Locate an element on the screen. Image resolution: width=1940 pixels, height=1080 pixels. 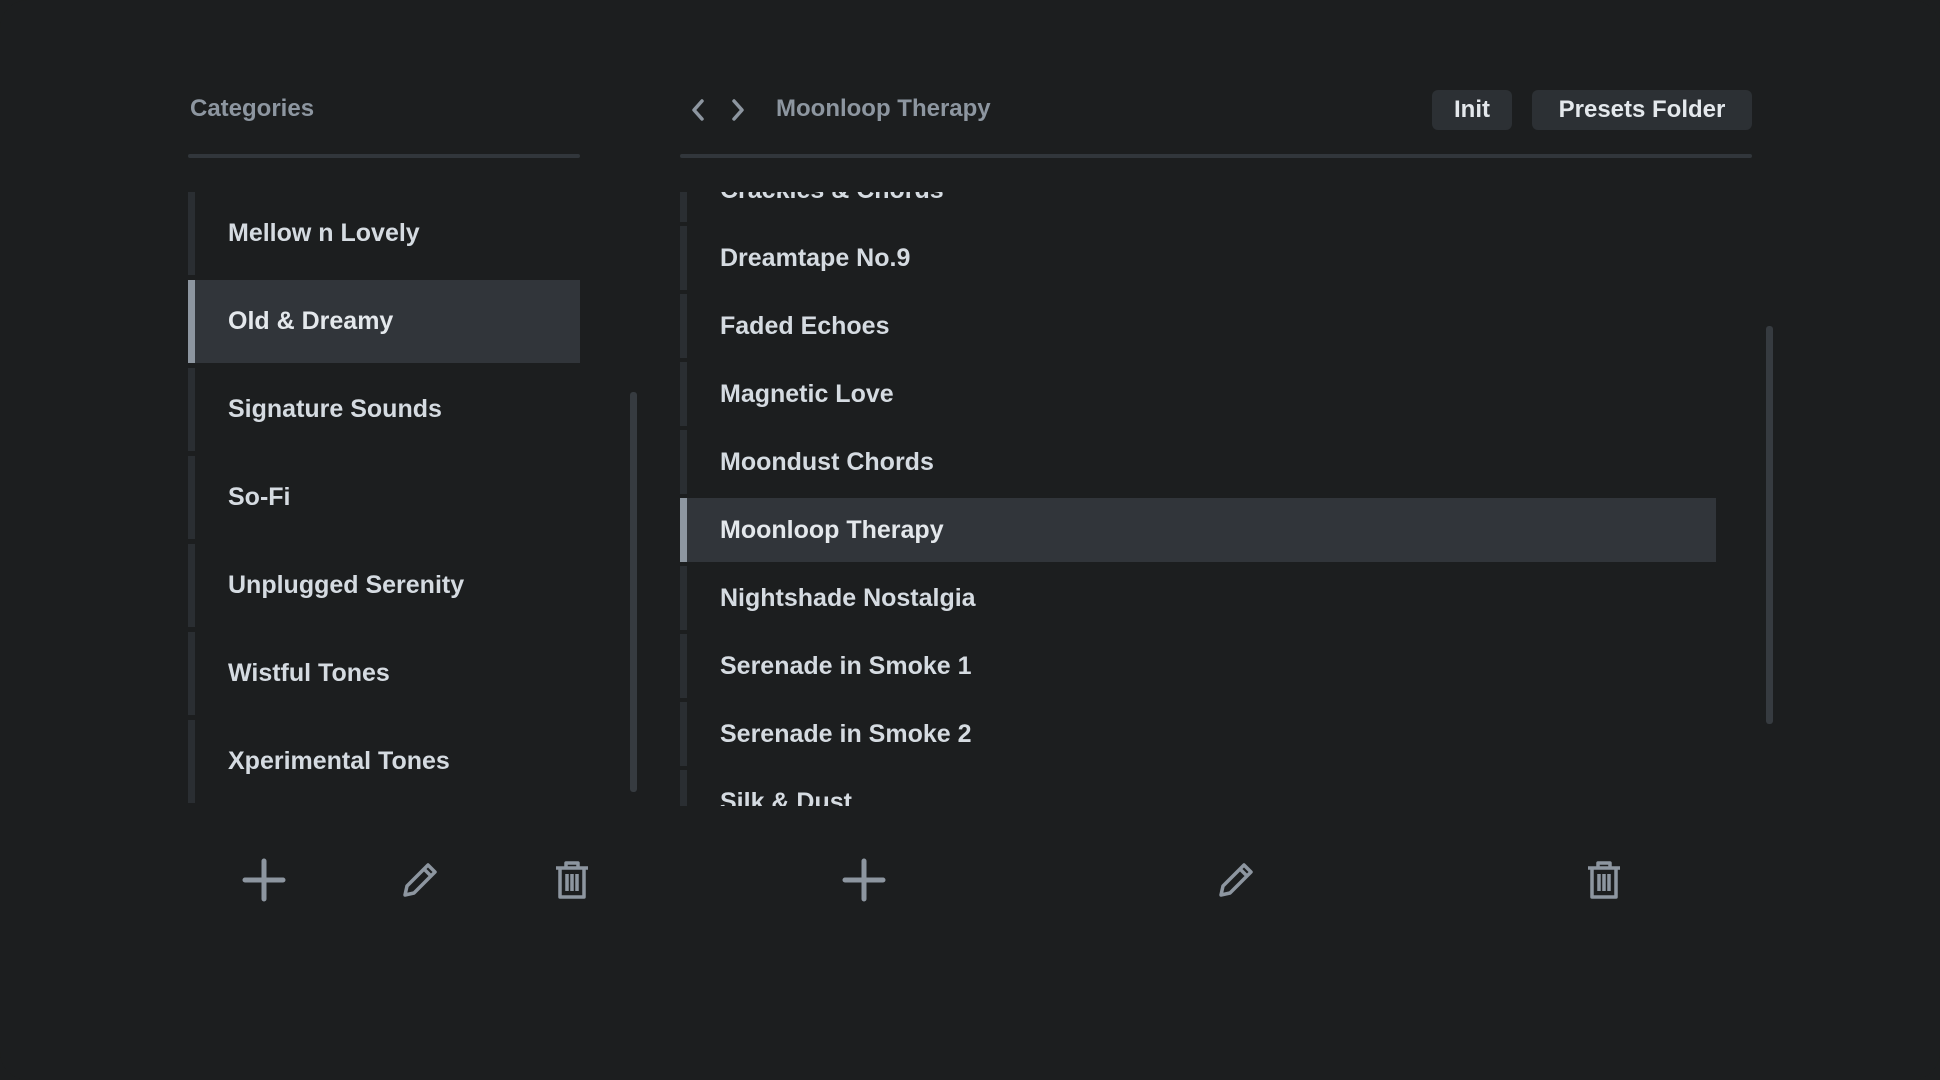
edit-category-button is located at coordinates (420, 880).